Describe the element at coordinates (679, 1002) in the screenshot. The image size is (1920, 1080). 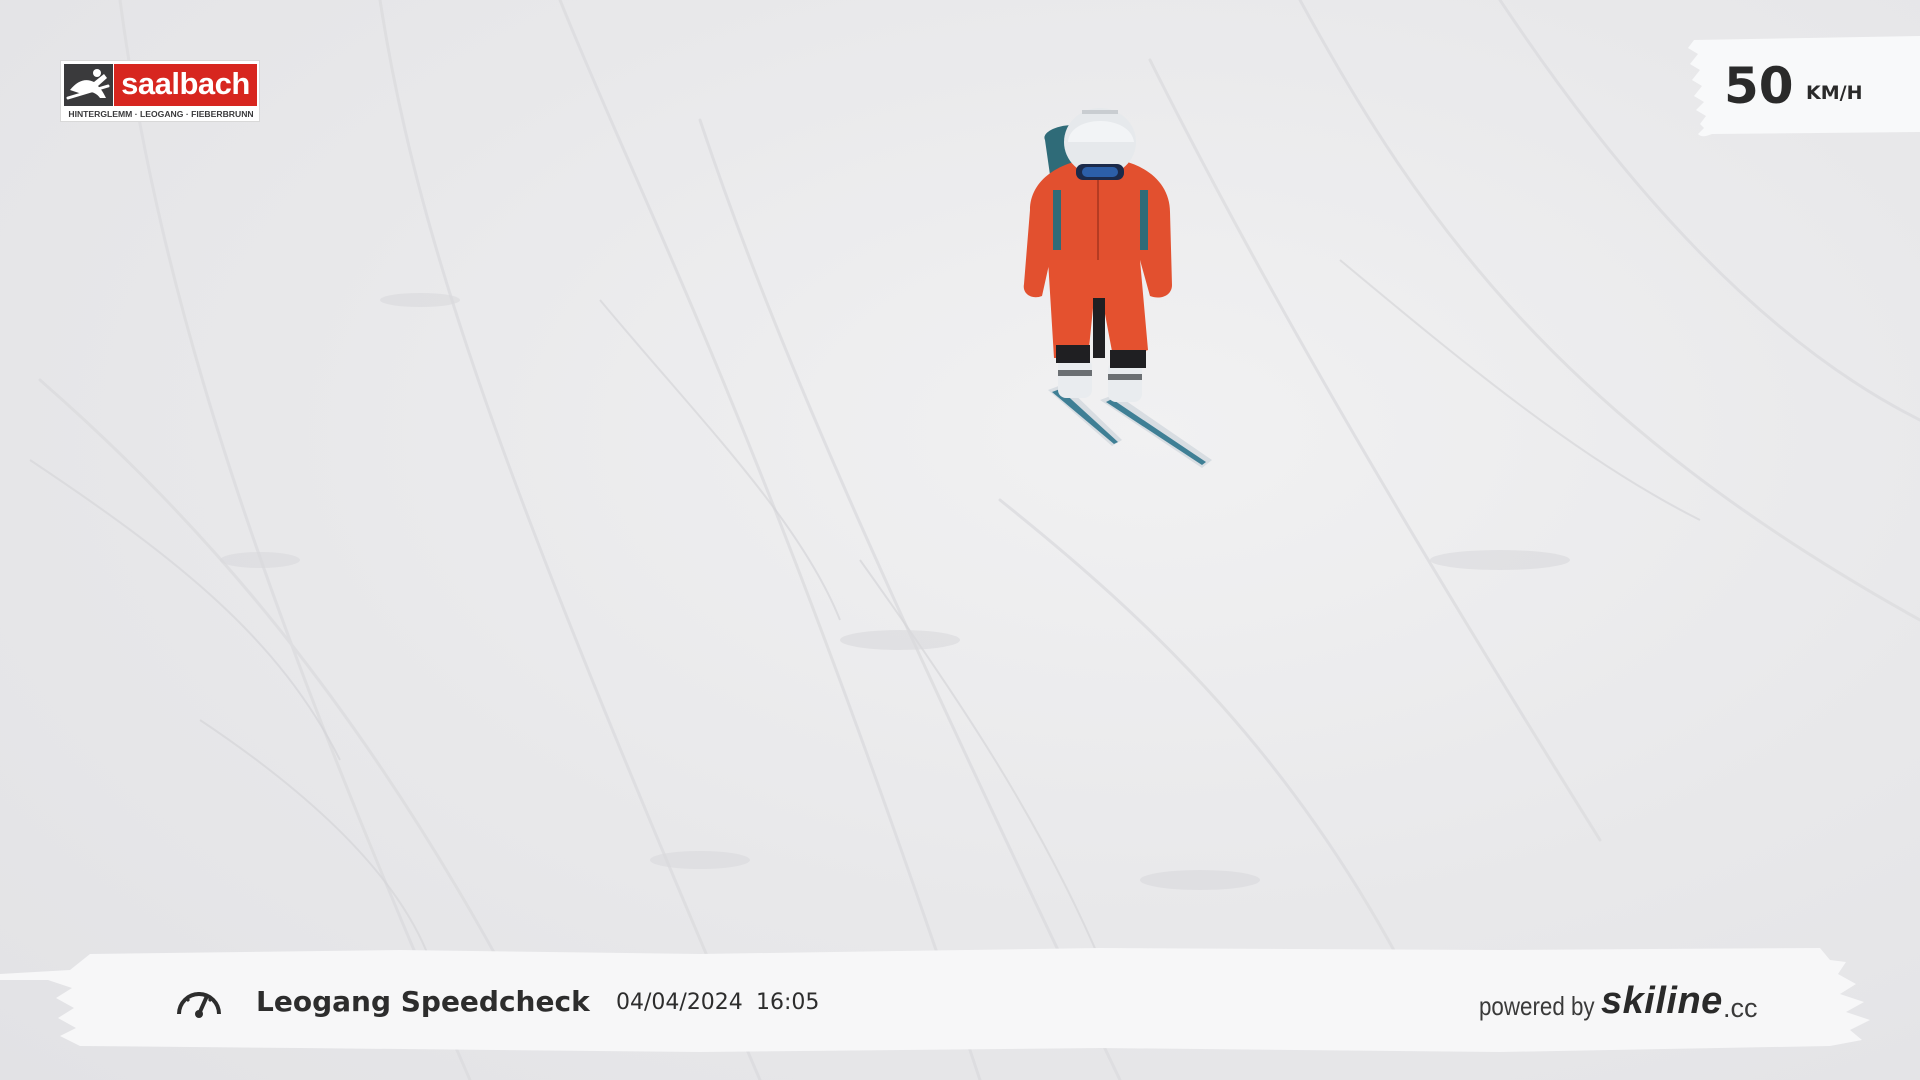
I see `date-text: 04/04/2024` at that location.